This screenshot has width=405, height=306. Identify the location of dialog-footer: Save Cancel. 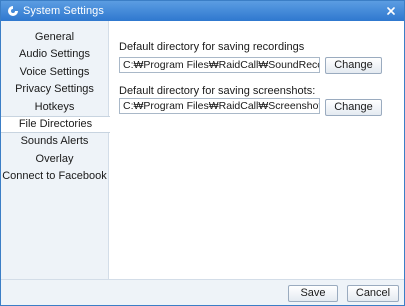
(202, 292).